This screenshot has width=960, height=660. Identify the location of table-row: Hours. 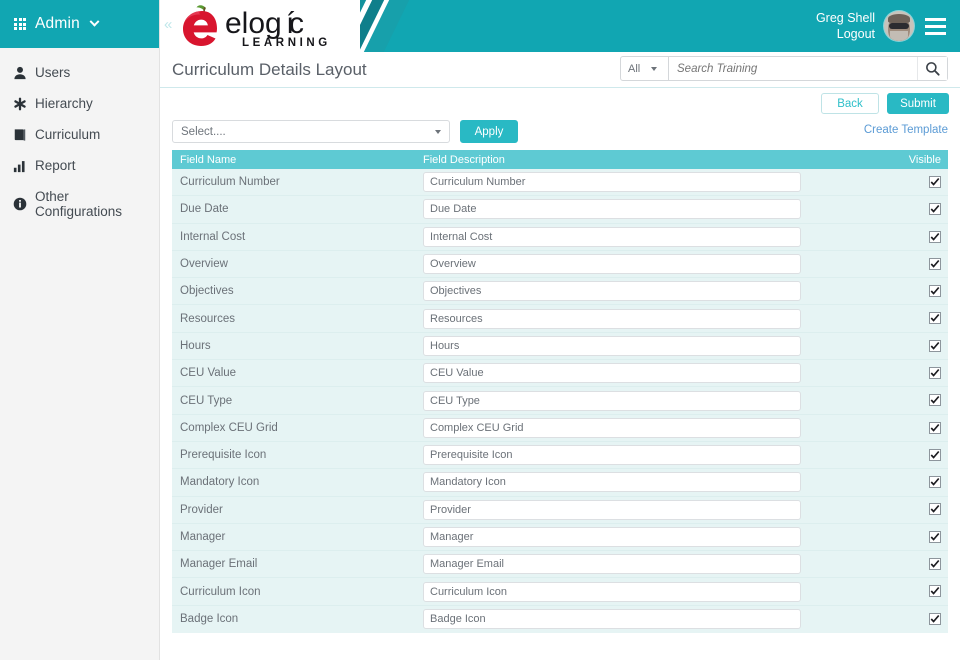
(560, 347).